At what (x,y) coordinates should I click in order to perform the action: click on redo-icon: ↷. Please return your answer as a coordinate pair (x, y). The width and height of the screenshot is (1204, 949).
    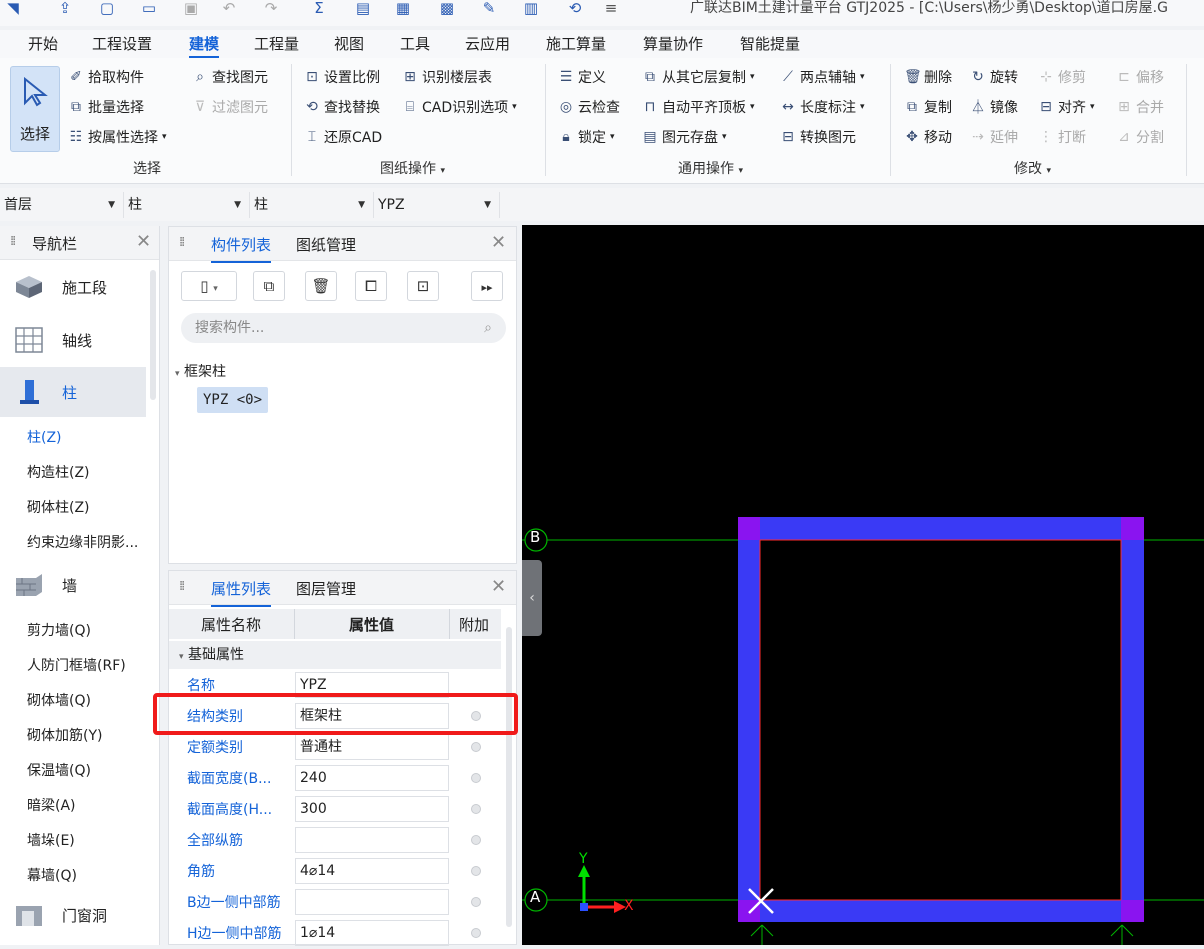
    Looking at the image, I should click on (271, 8).